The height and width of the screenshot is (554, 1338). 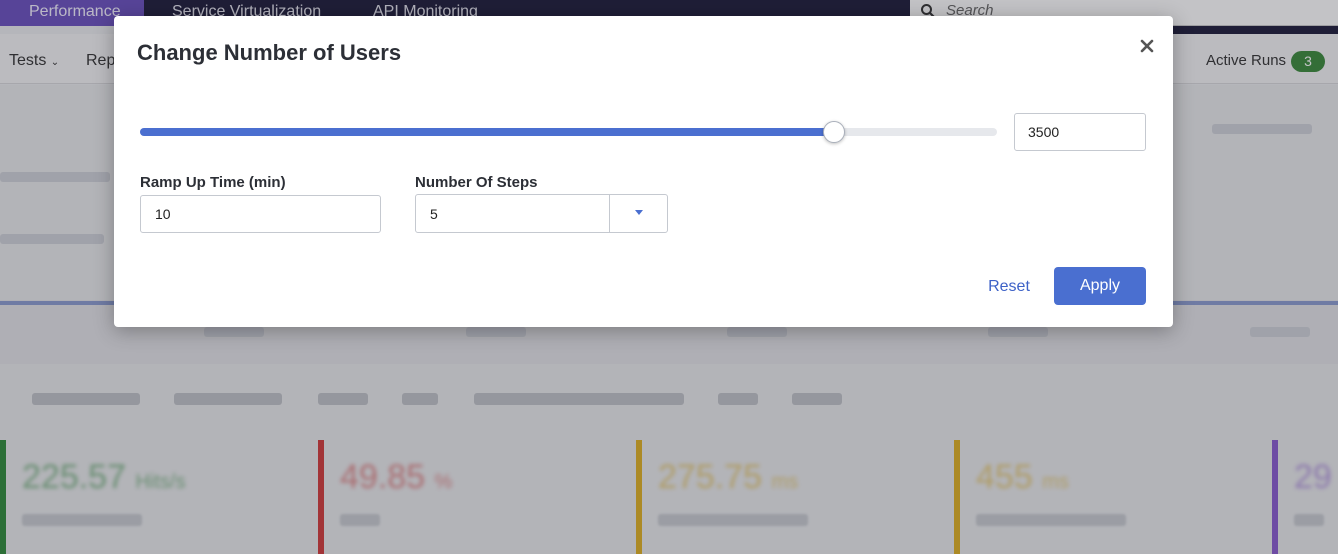 I want to click on close-icon, so click(x=1147, y=46).